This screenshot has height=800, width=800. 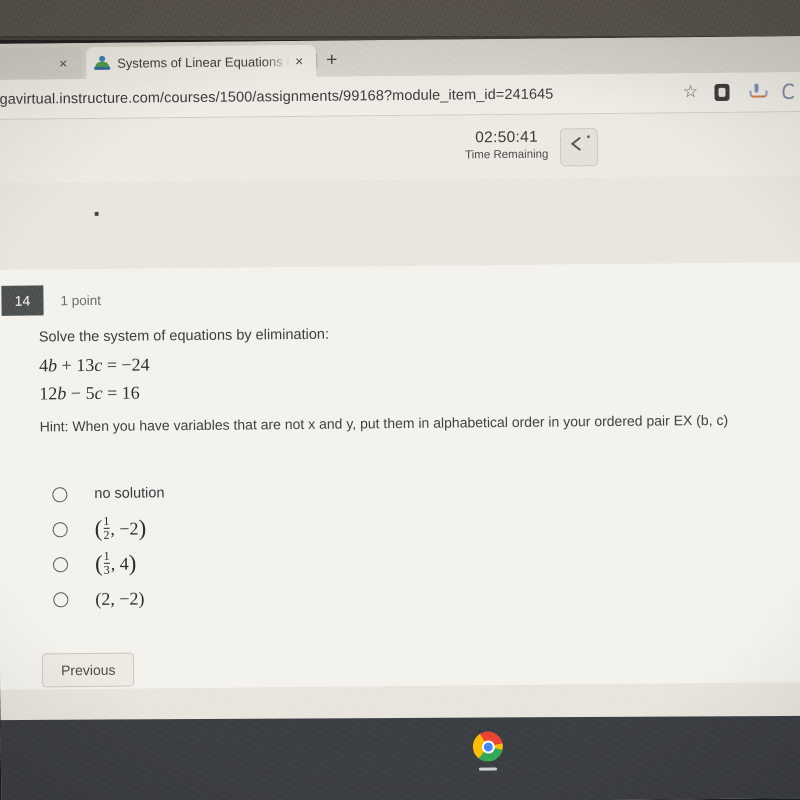 I want to click on denominator: 2, so click(x=106, y=534).